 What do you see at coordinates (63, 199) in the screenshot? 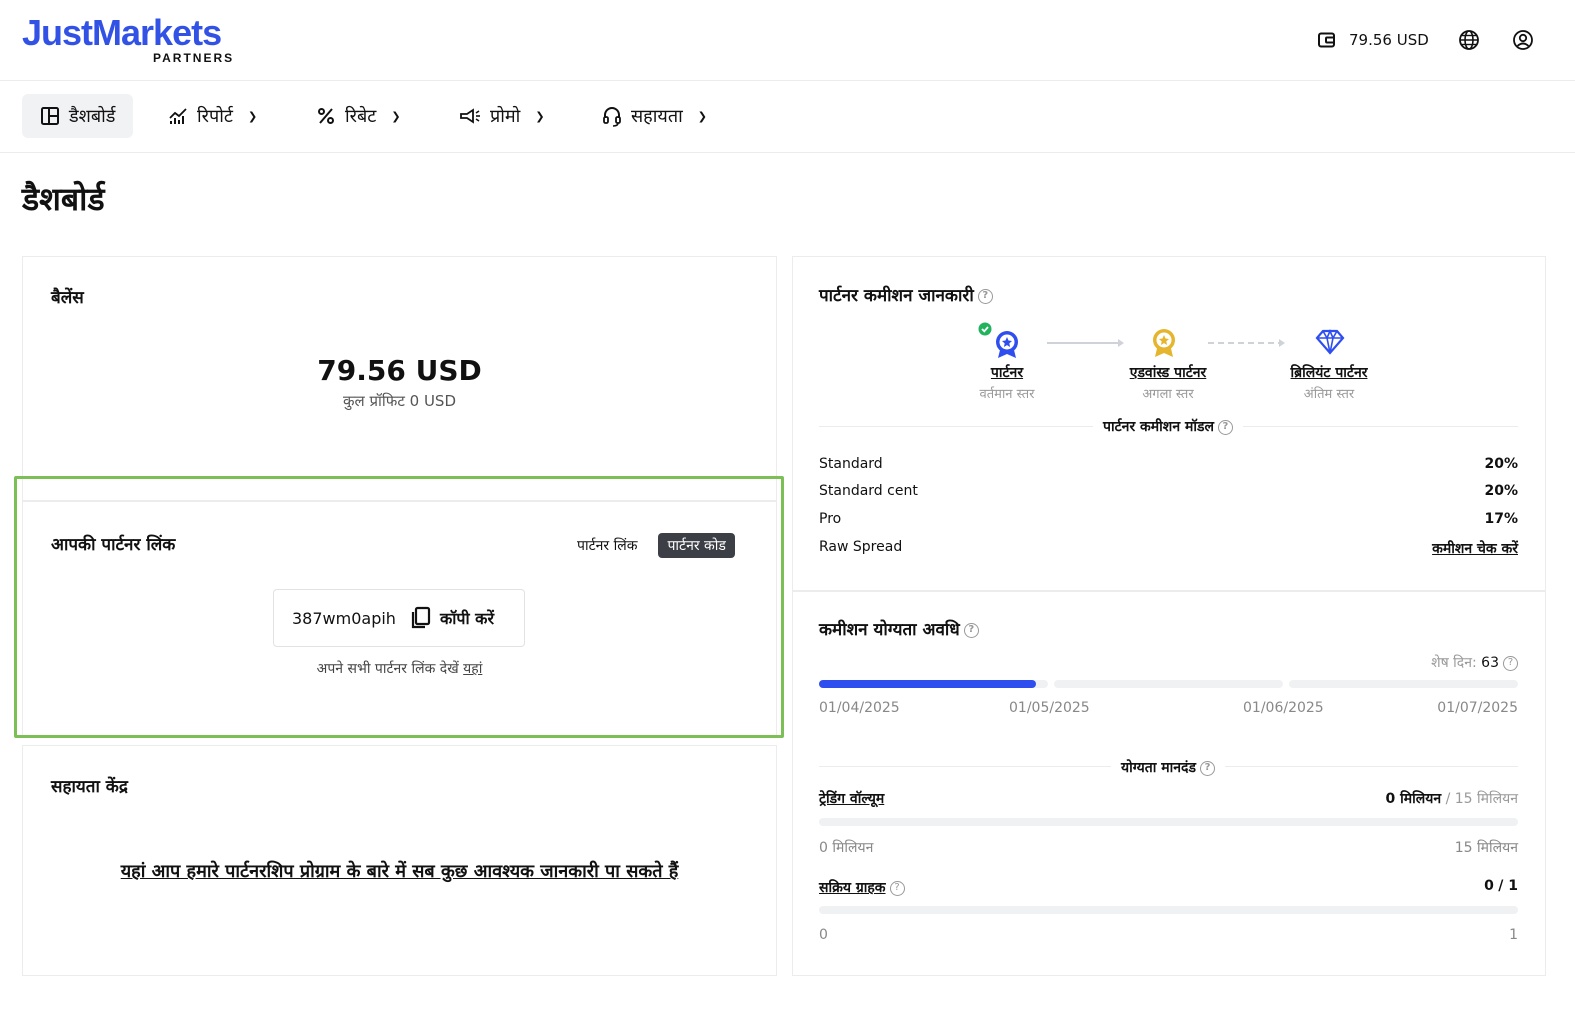
I see `page-title: डैशबोर्ड` at bounding box center [63, 199].